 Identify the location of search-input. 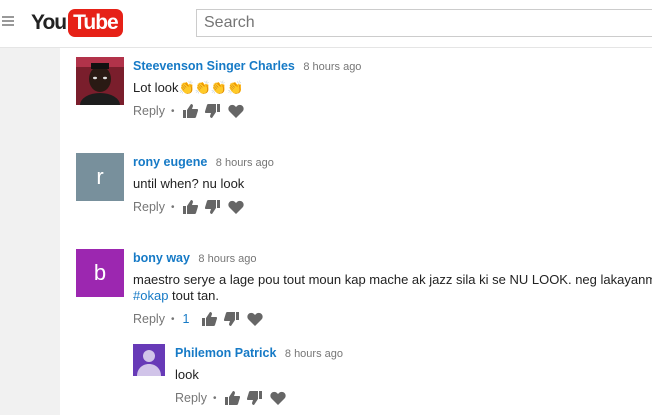
(424, 23).